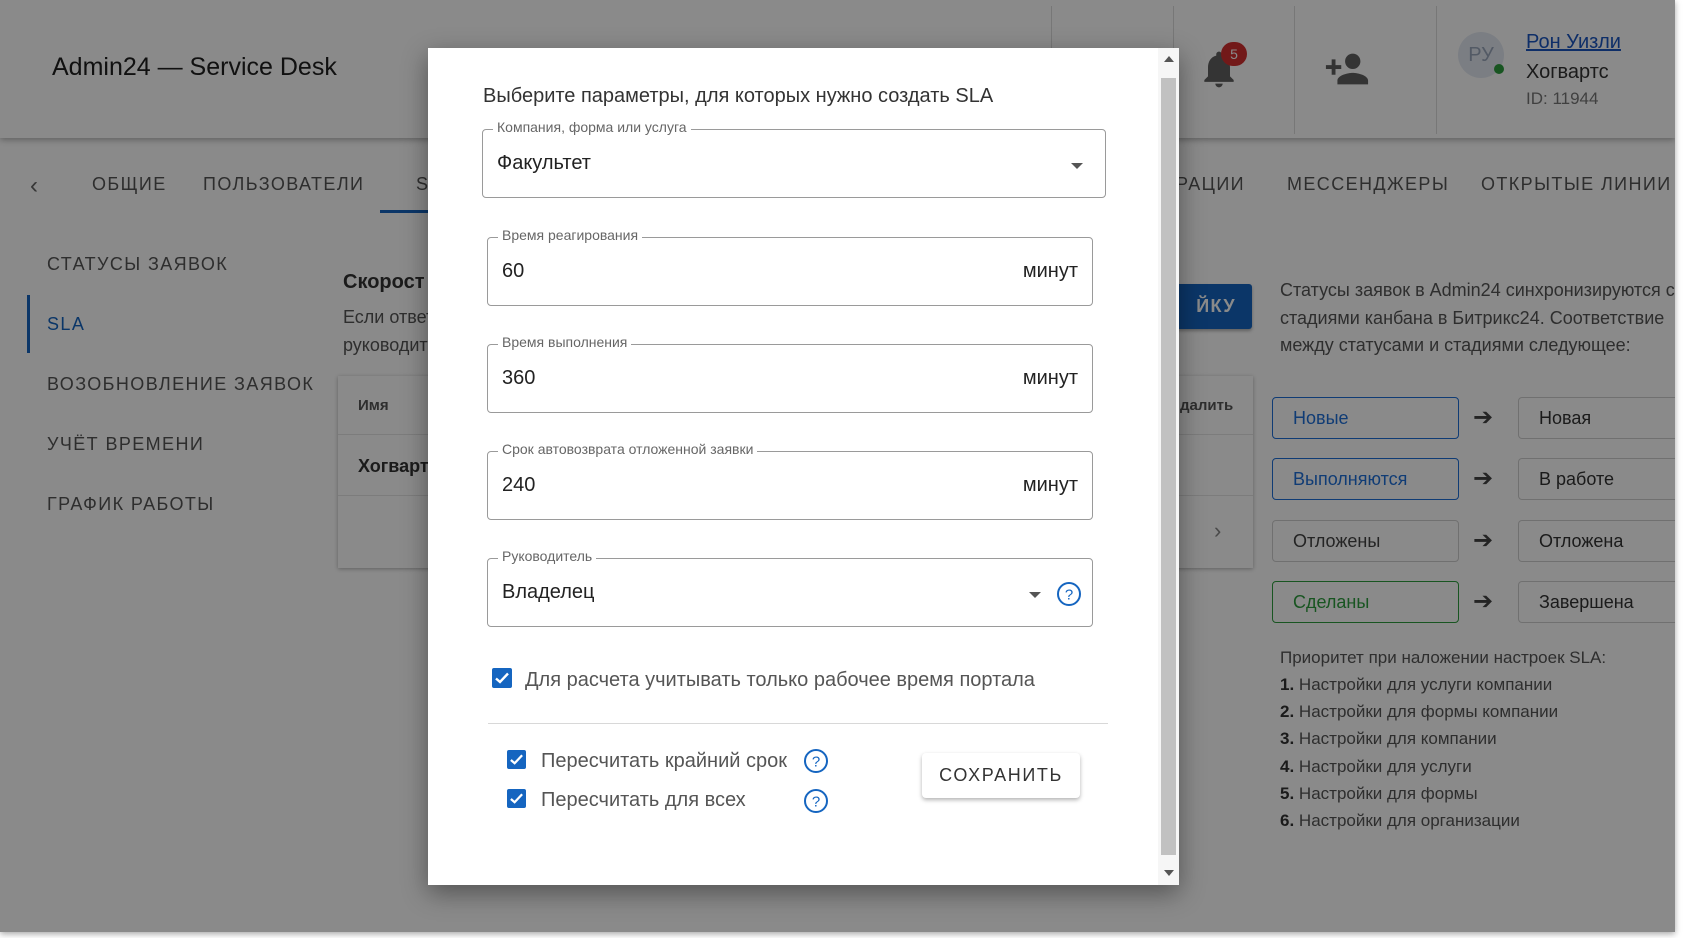 Image resolution: width=1683 pixels, height=938 pixels. I want to click on recalc-deadline-label: Пересчитать крайний срок, so click(664, 761).